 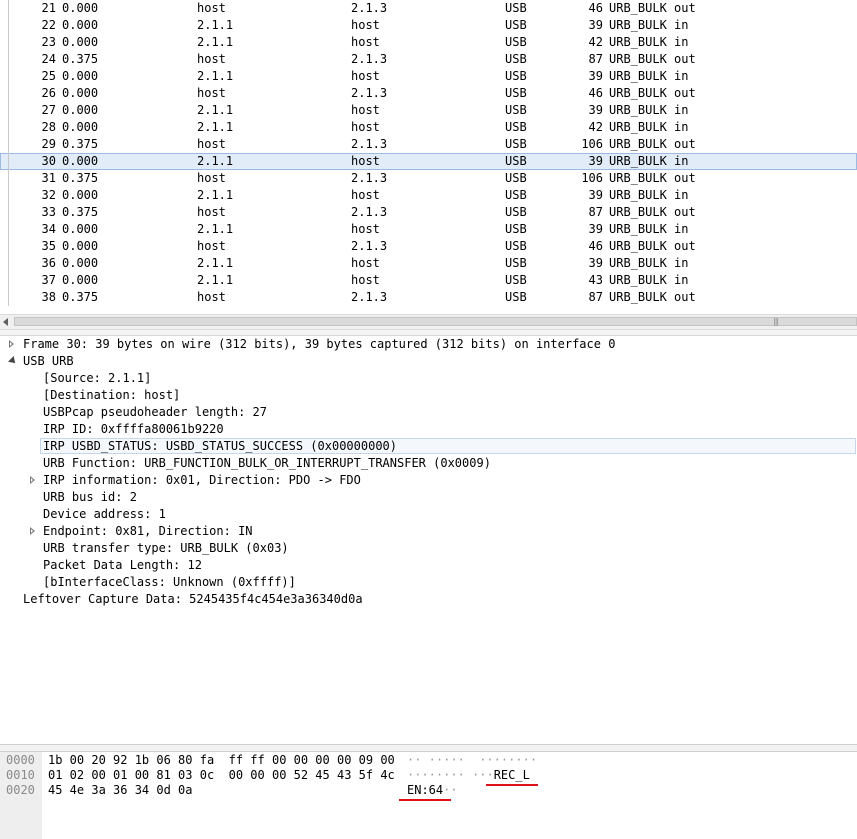 What do you see at coordinates (48, 195) in the screenshot?
I see `packet-no: 32` at bounding box center [48, 195].